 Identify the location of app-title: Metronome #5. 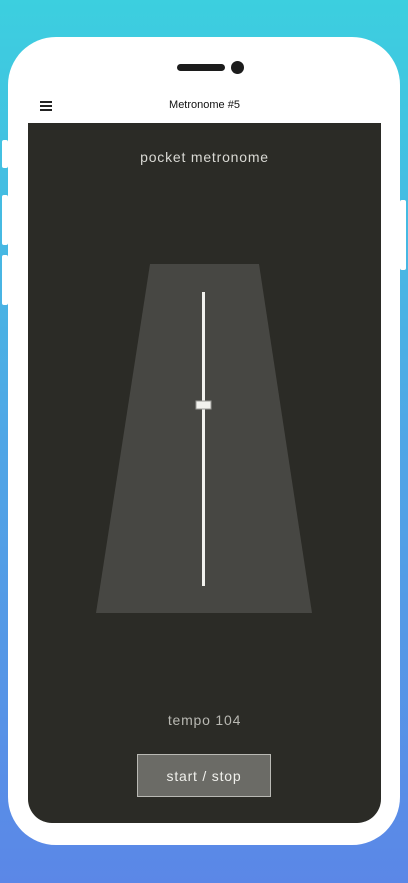
(204, 105).